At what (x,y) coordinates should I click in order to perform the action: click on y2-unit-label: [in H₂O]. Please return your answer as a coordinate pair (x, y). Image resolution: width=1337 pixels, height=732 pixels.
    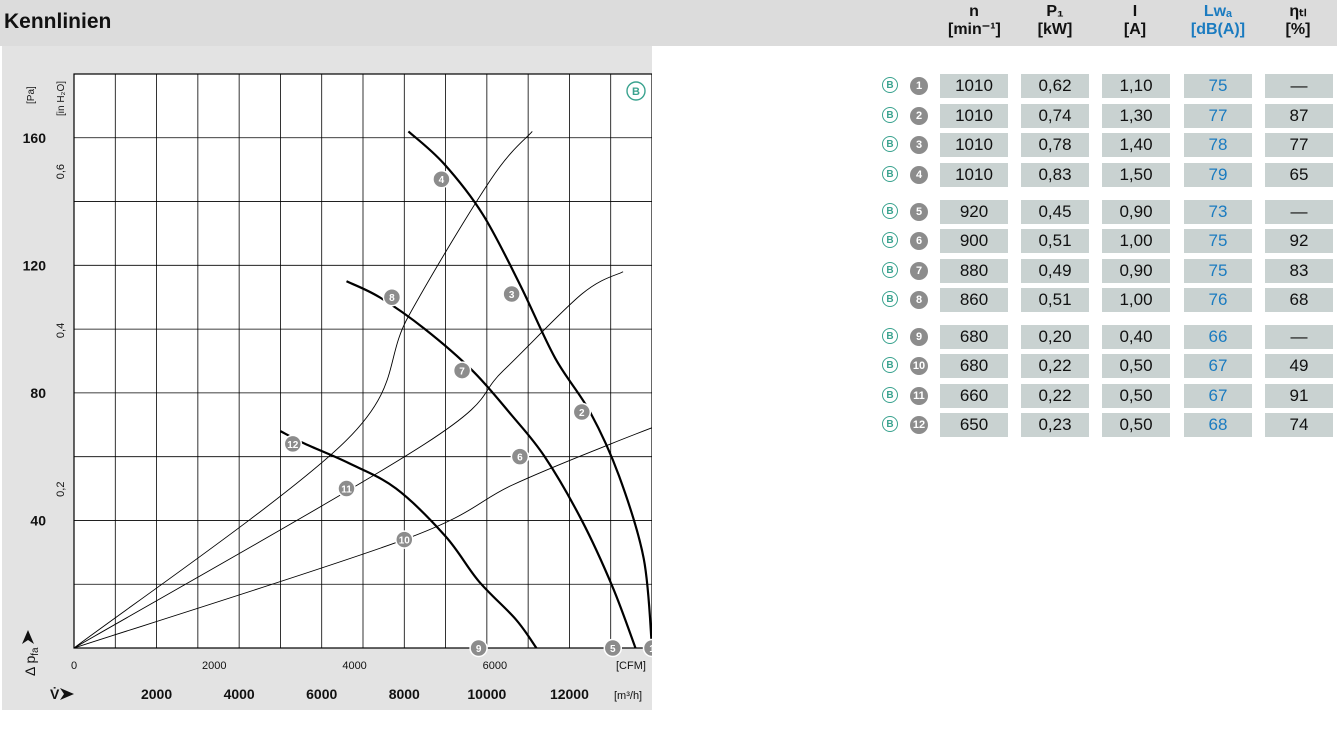
    Looking at the image, I should click on (61, 98).